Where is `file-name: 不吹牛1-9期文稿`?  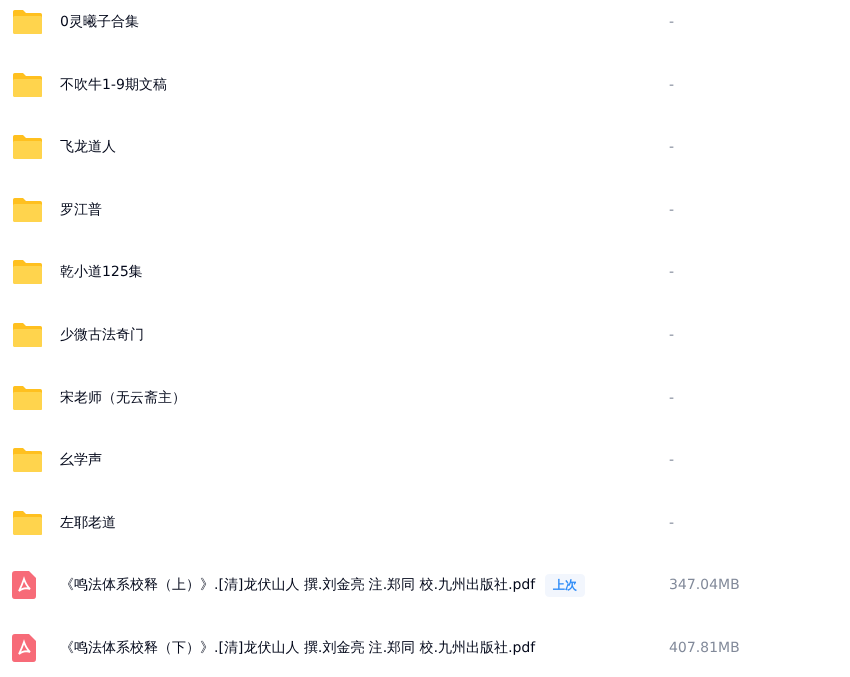
file-name: 不吹牛1-9期文稿 is located at coordinates (113, 85).